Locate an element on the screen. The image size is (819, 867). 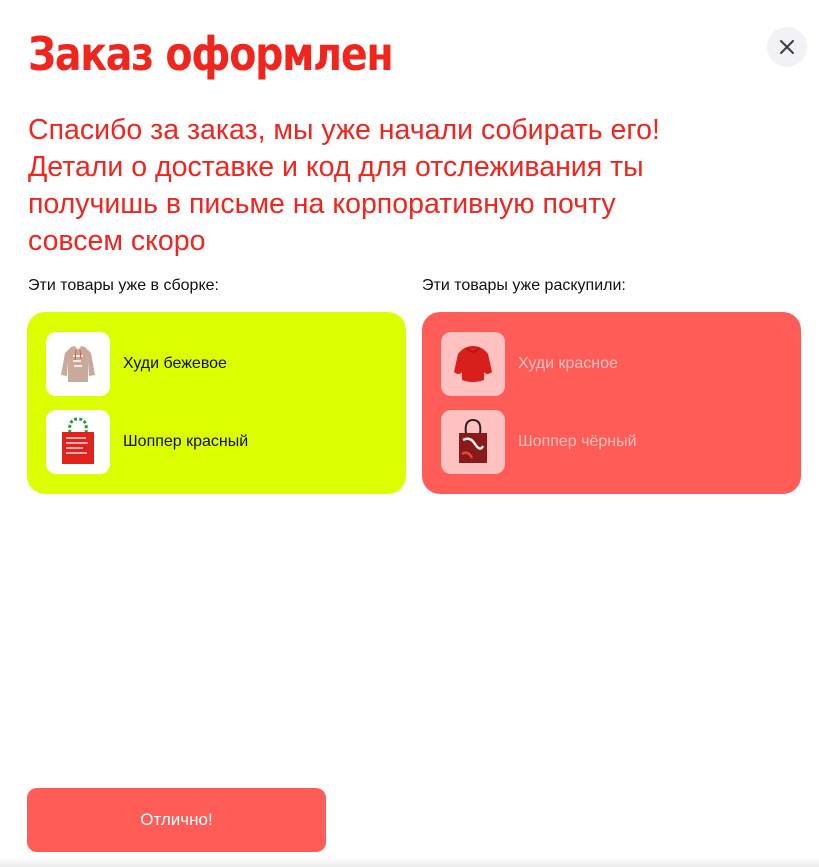
list-item: Худи красное is located at coordinates (611, 364).